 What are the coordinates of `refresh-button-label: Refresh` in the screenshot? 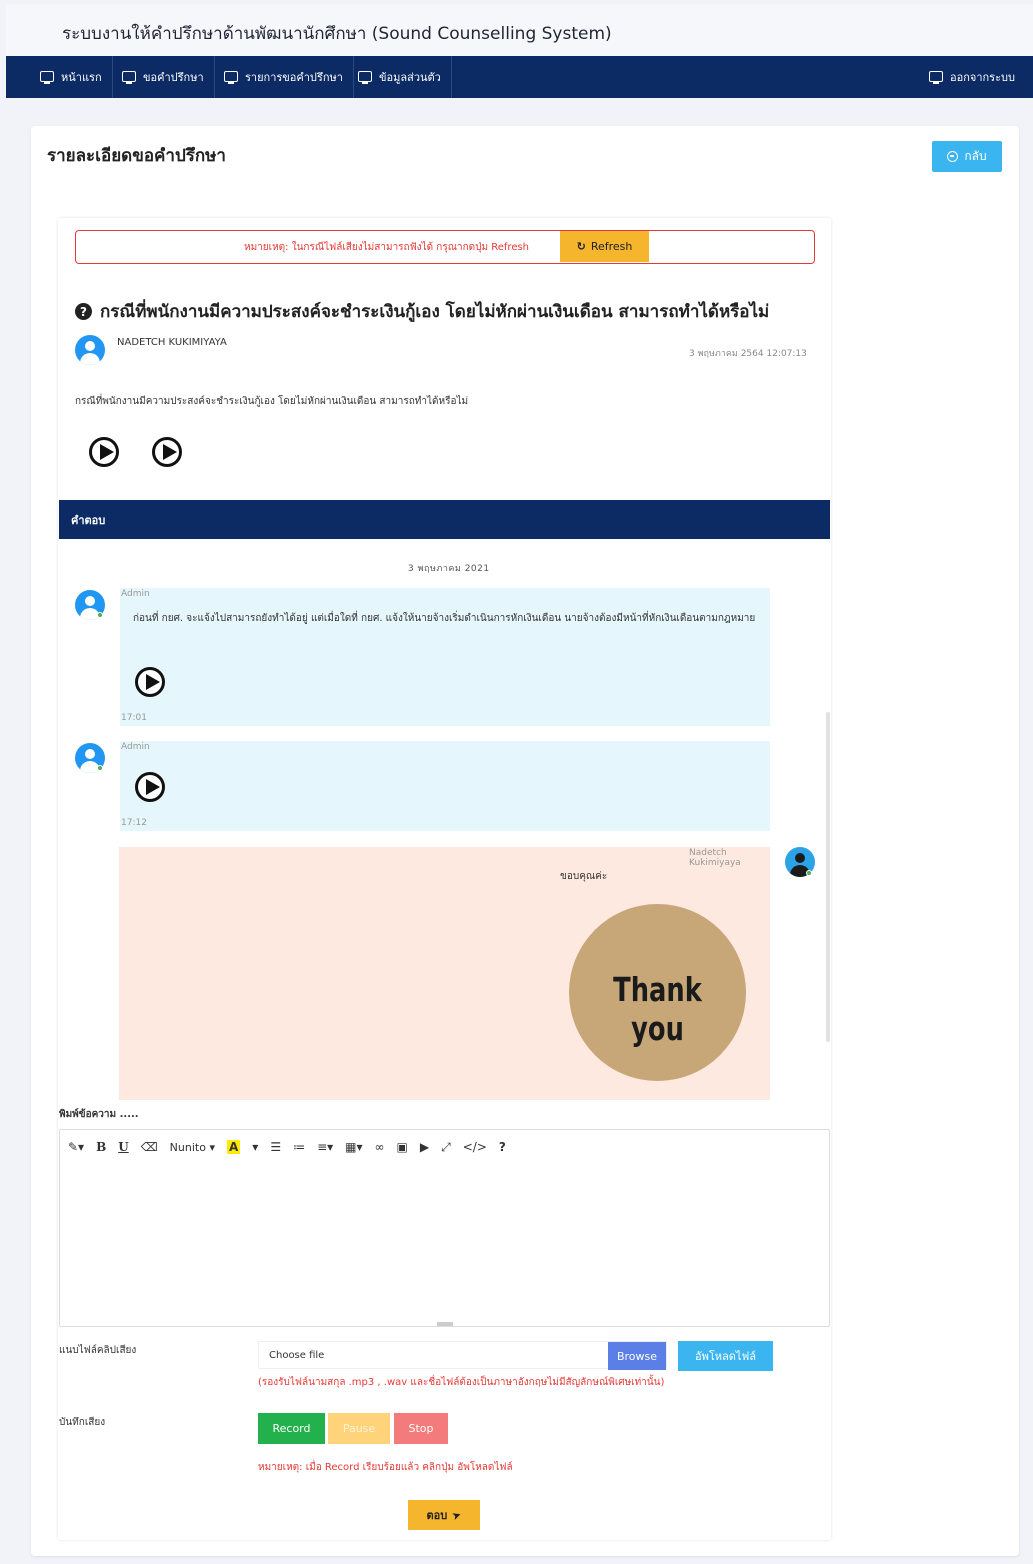 It's located at (611, 246).